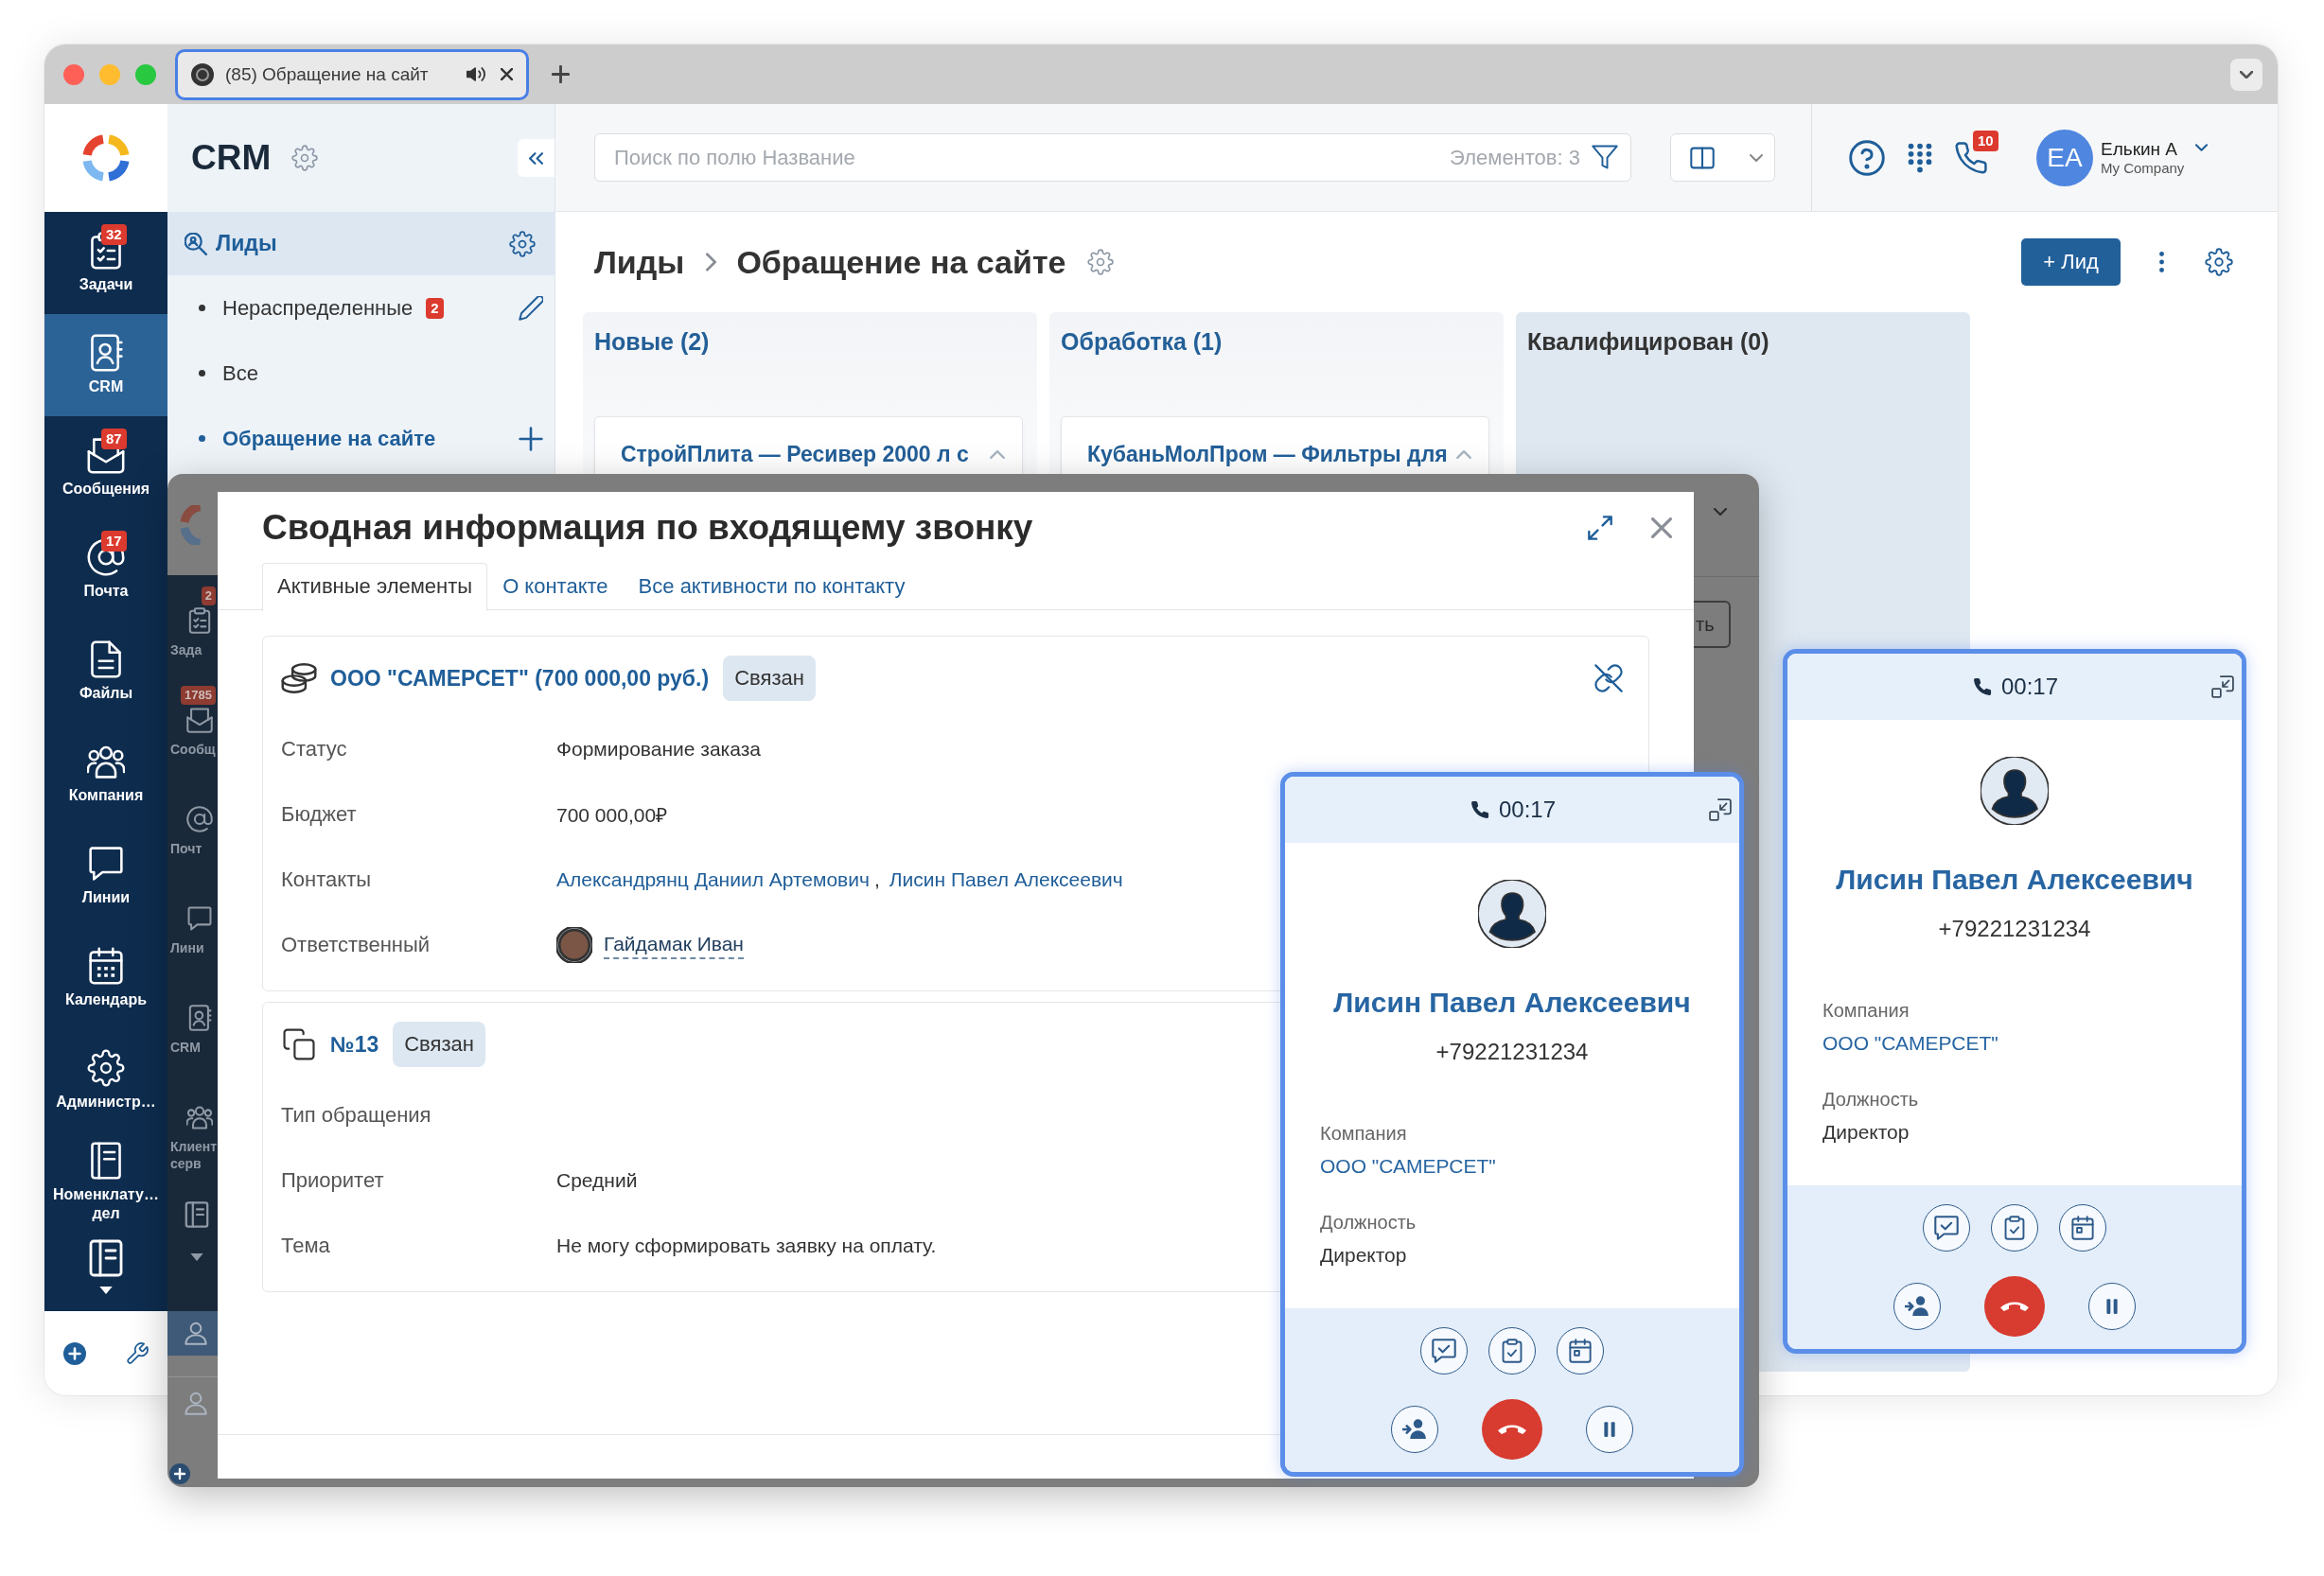  I want to click on breadcrumb-link: Лиды, so click(639, 262).